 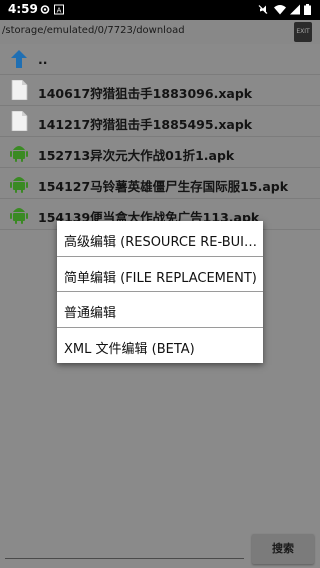 I want to click on menu-item-xml-edit: XML 文件编辑 (BETA), so click(x=160, y=346).